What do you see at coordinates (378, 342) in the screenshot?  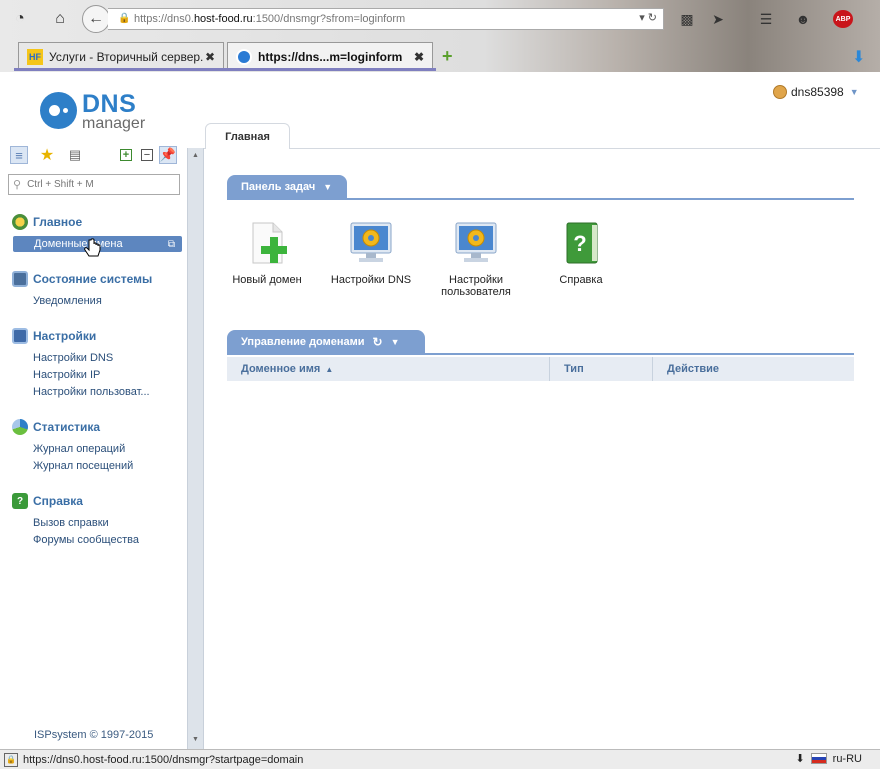 I see `refresh-icon: ↻` at bounding box center [378, 342].